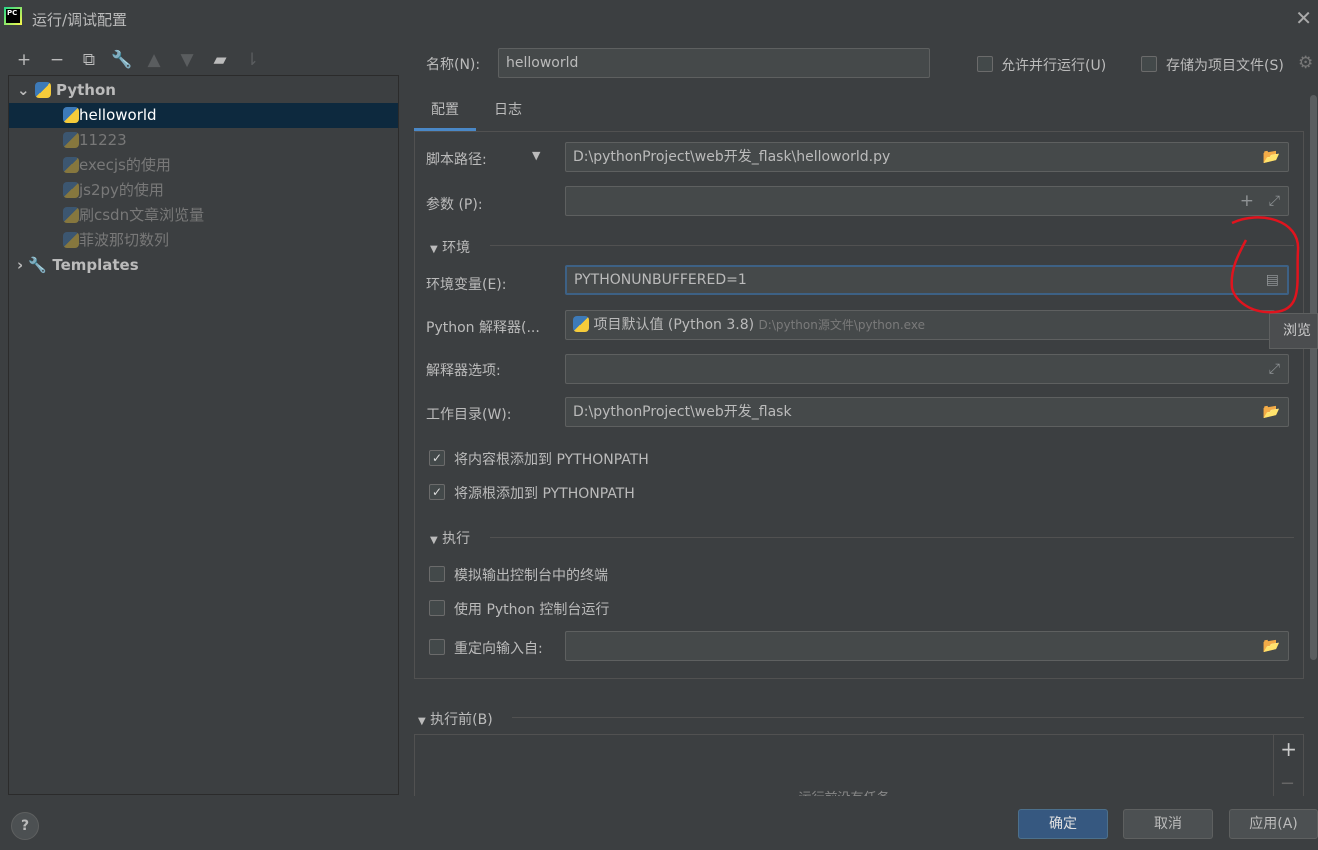 The image size is (1318, 850). I want to click on red-annotation-circle, so click(1265, 265).